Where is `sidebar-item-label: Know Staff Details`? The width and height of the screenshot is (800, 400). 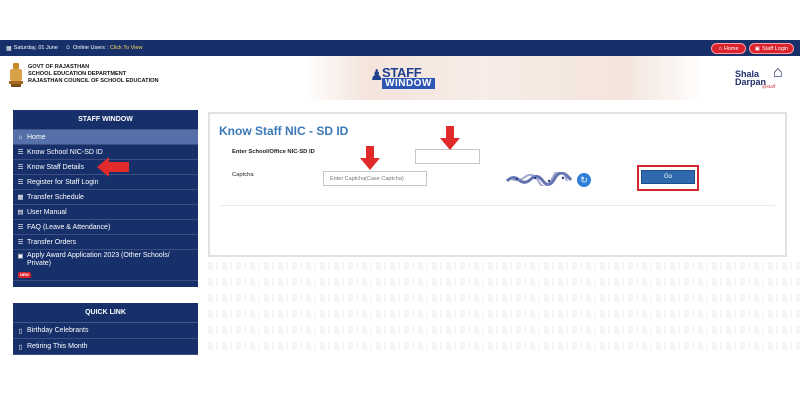
sidebar-item-label: Know Staff Details is located at coordinates (56, 167).